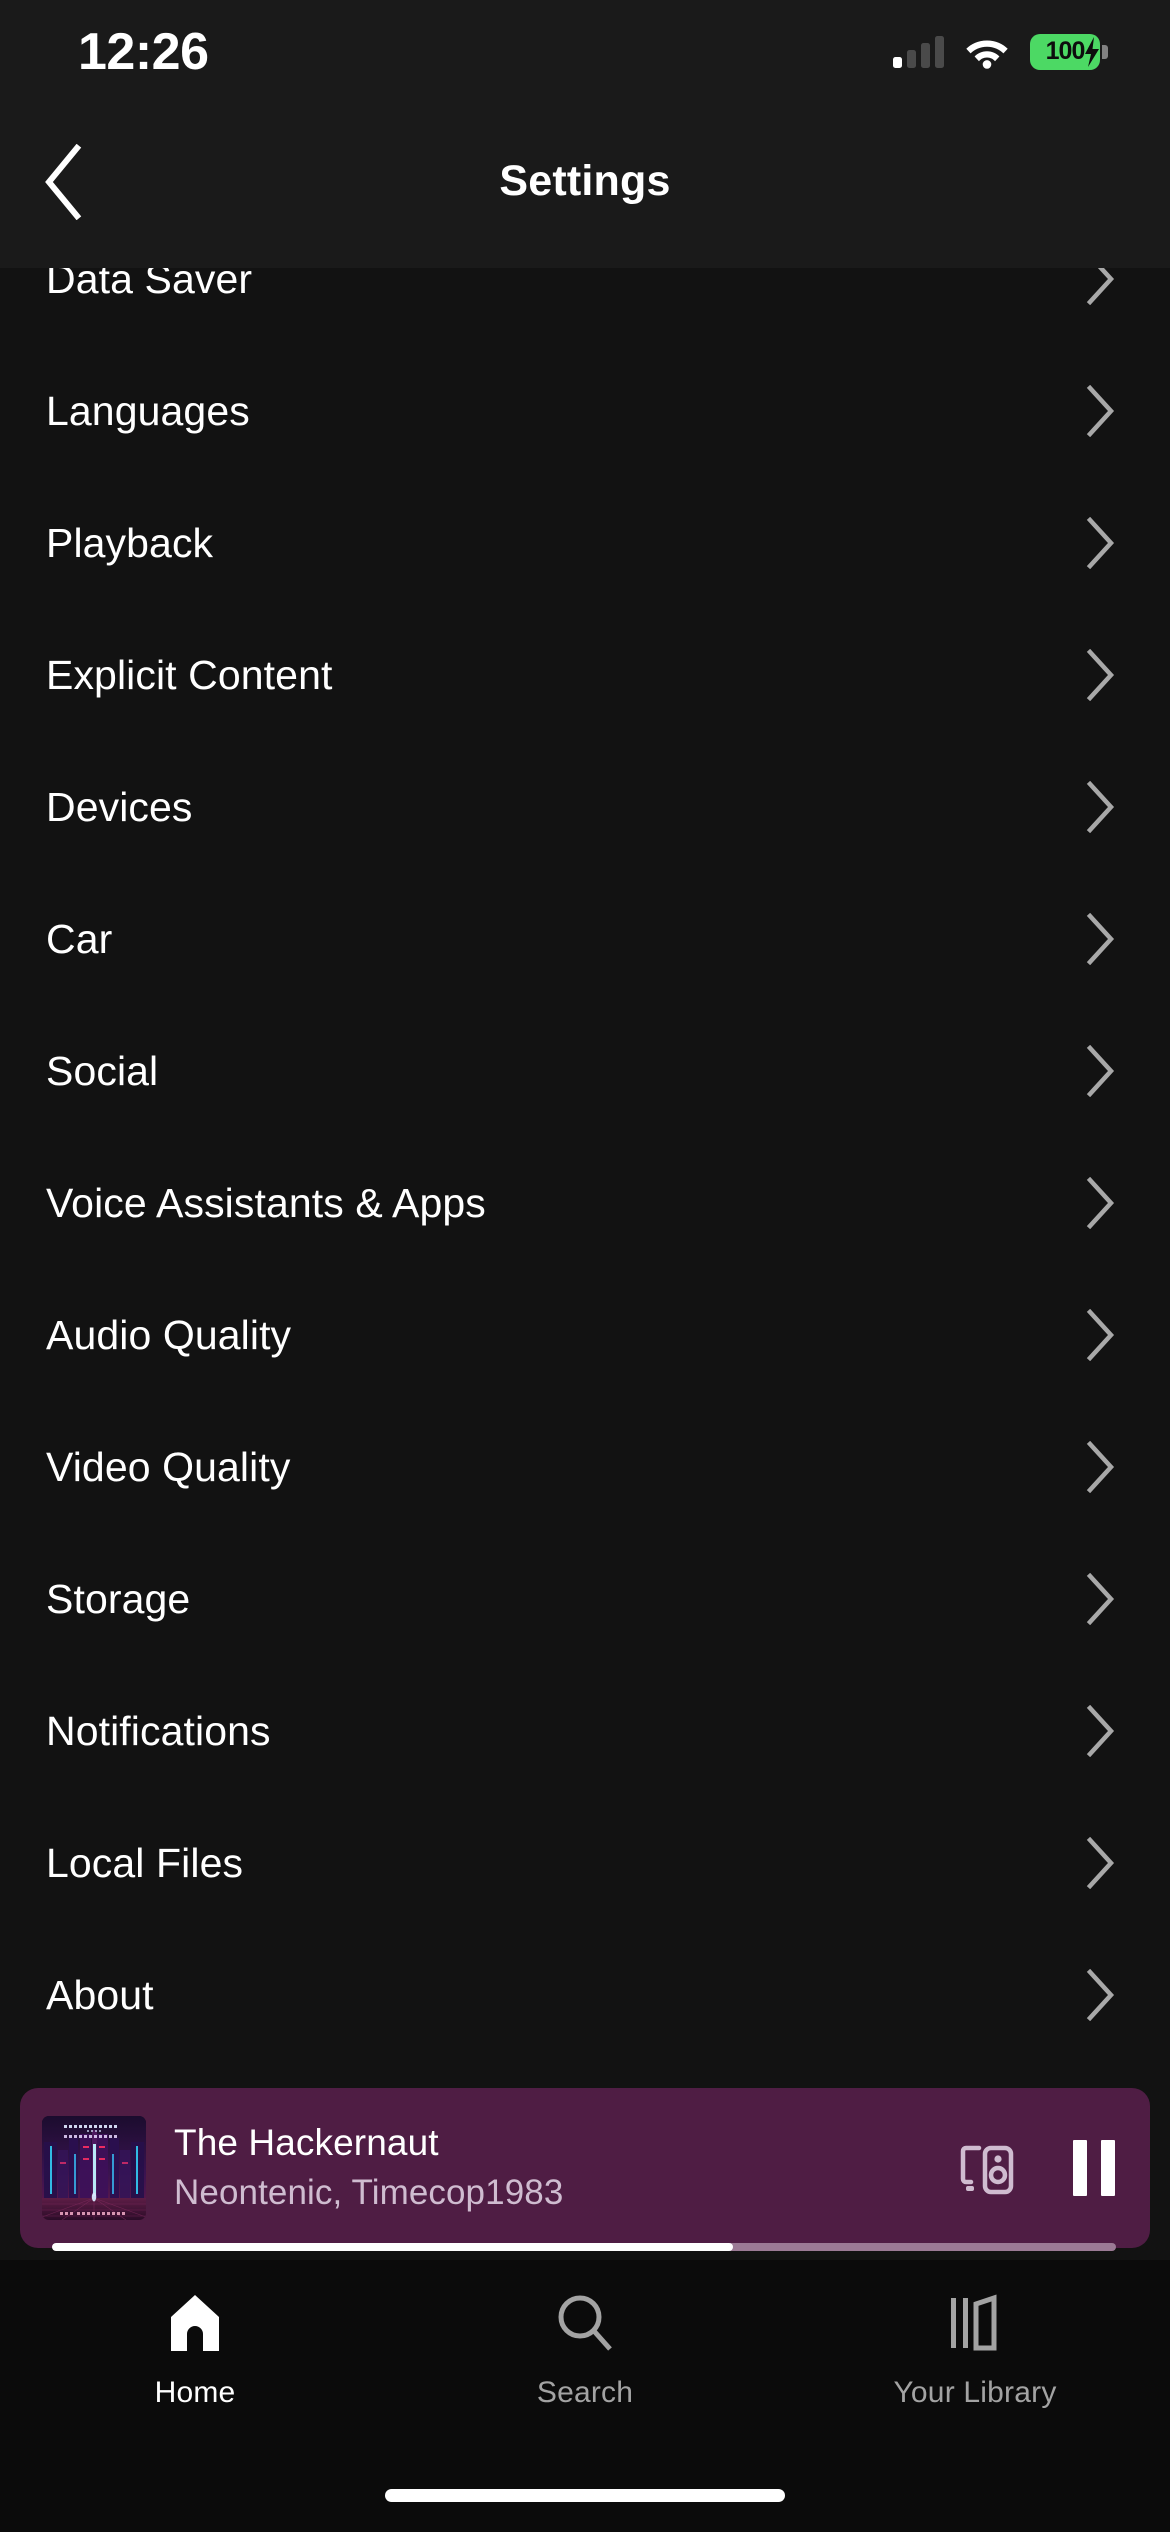  Describe the element at coordinates (1039, 2168) in the screenshot. I see `now-playing-controls` at that location.